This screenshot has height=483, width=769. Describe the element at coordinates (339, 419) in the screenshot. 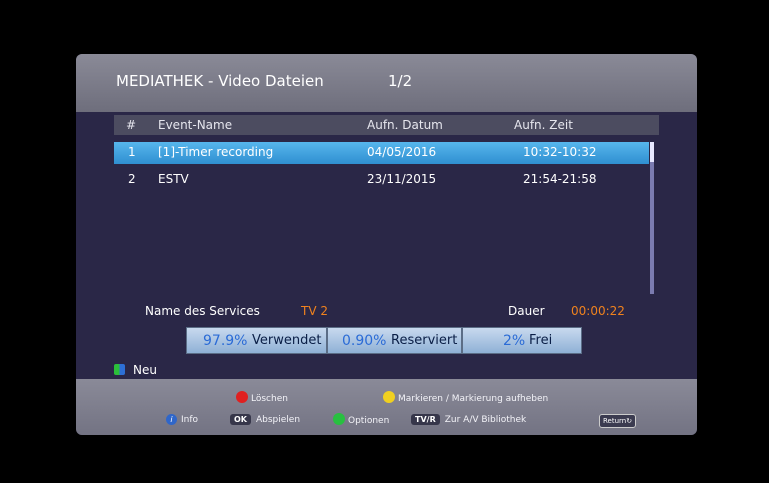

I see `green-button-icon` at that location.